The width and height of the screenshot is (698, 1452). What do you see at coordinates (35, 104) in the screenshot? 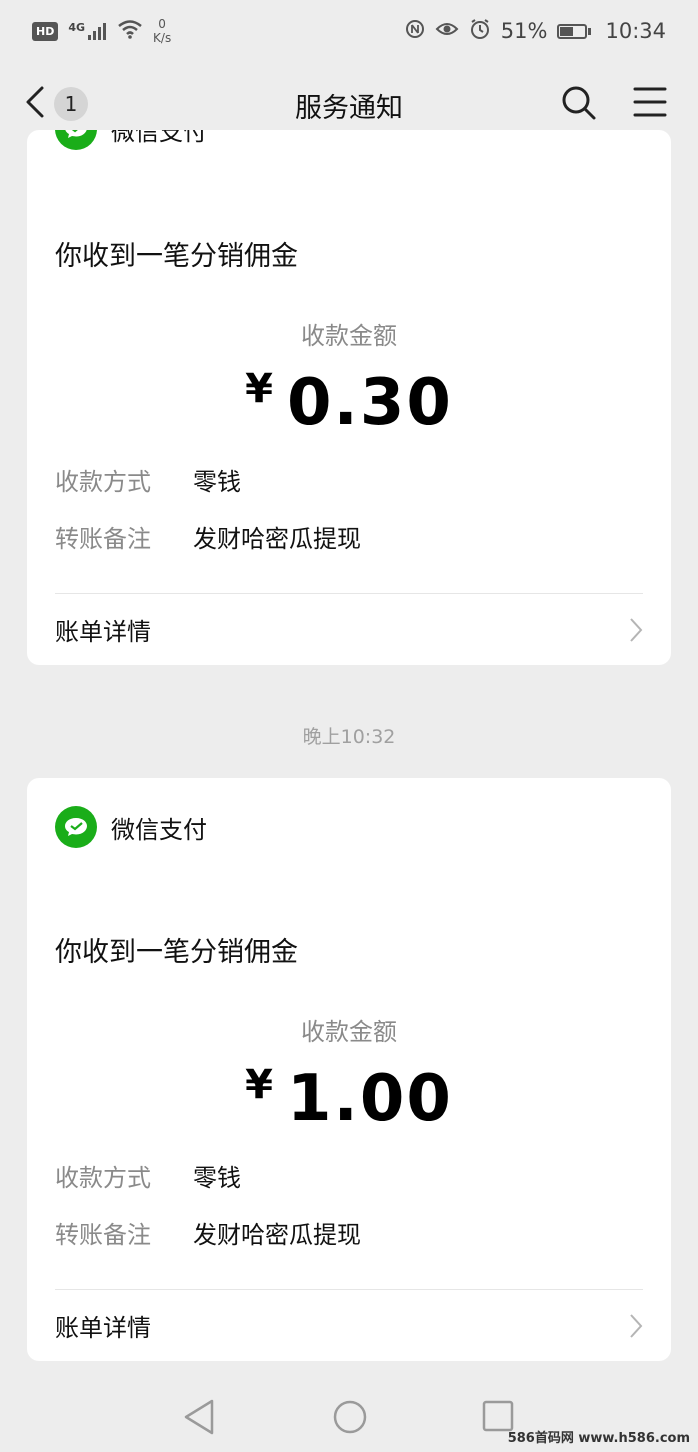
I see `back-arrow-icon` at bounding box center [35, 104].